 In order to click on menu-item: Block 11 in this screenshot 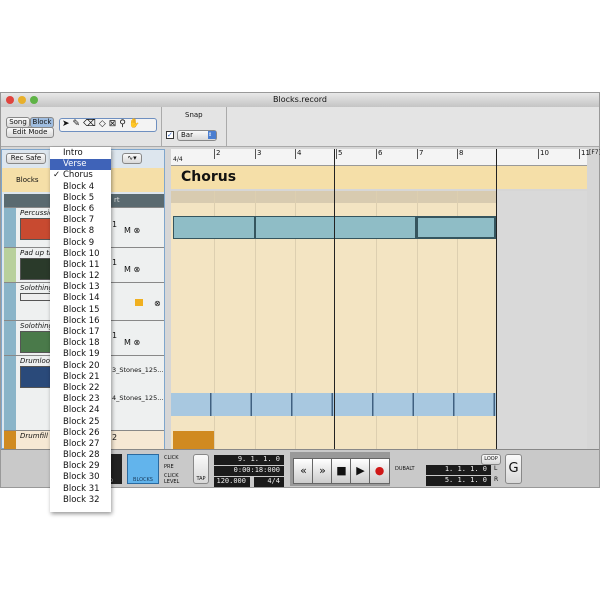, I will do `click(80, 265)`.